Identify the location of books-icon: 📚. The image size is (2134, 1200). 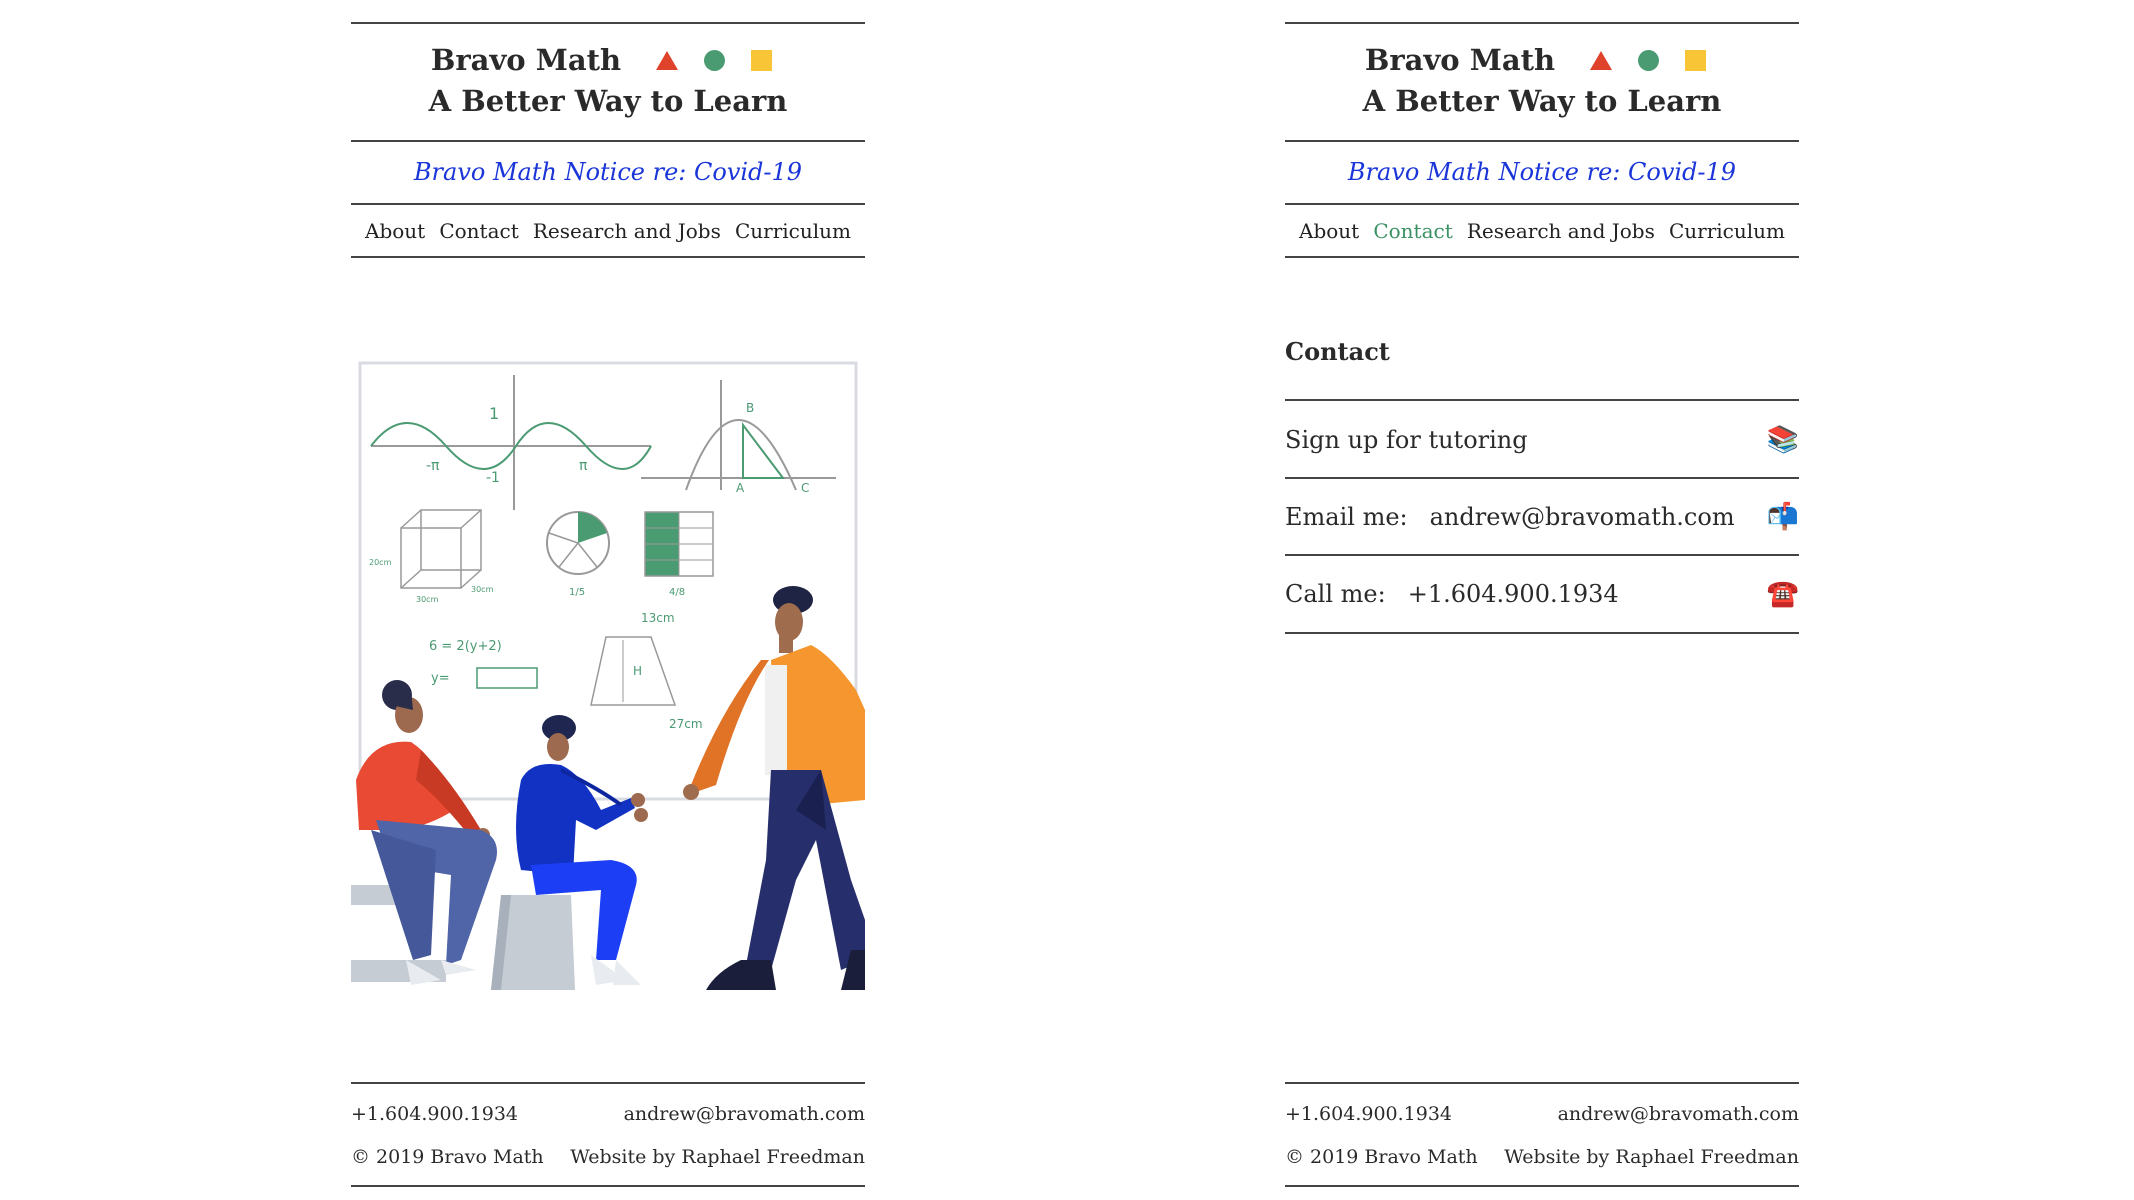
(1782, 440).